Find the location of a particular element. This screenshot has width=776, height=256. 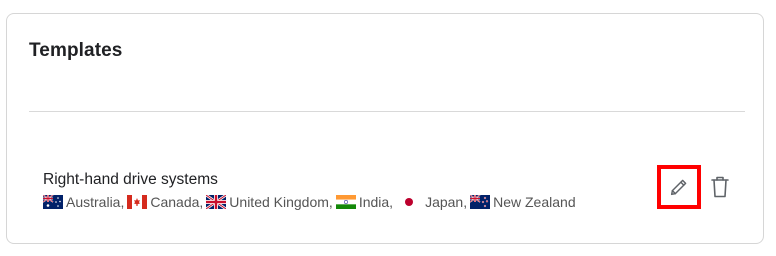

country-label: Japan, is located at coordinates (446, 202).